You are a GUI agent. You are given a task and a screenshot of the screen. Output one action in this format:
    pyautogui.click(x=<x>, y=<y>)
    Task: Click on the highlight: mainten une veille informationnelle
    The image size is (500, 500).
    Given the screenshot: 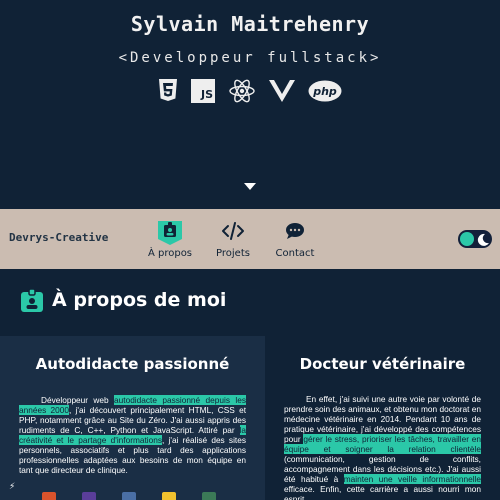 What is the action you would take?
    pyautogui.click(x=412, y=479)
    